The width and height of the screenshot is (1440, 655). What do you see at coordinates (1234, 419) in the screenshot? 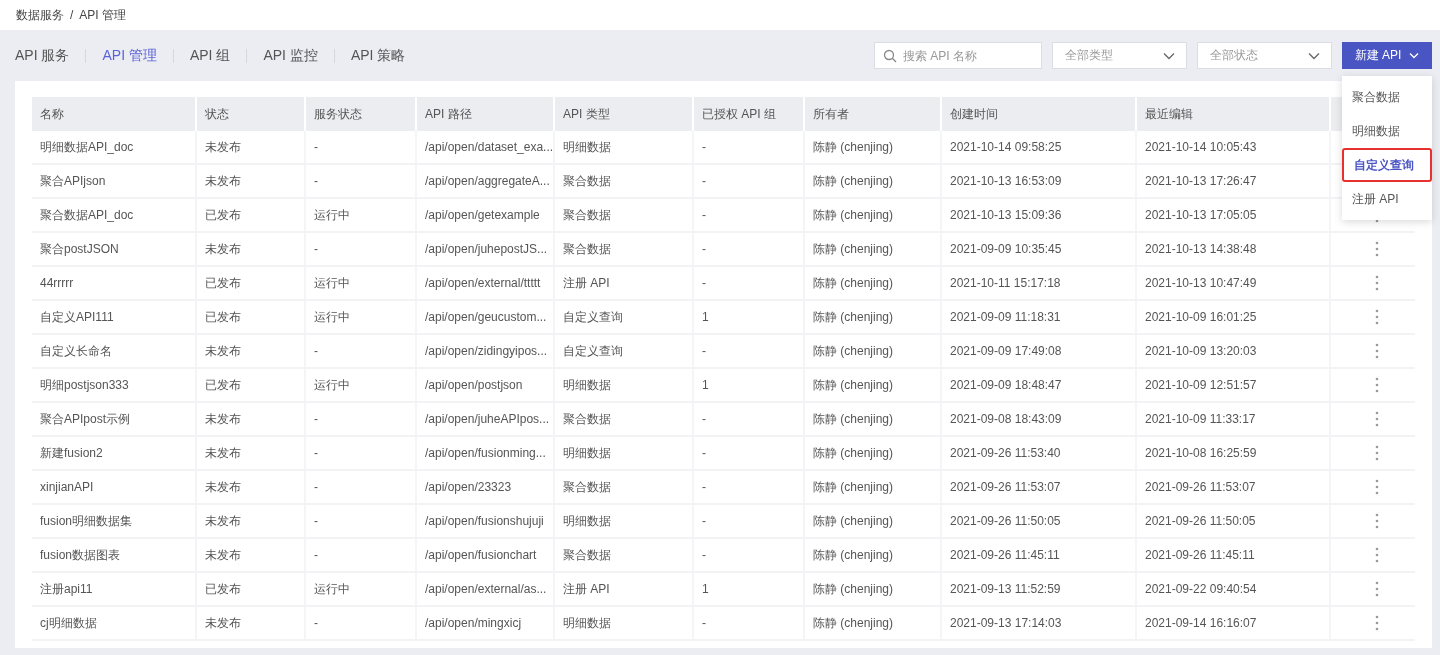
I see `table-cell: 2021-10-09 11:33:17` at bounding box center [1234, 419].